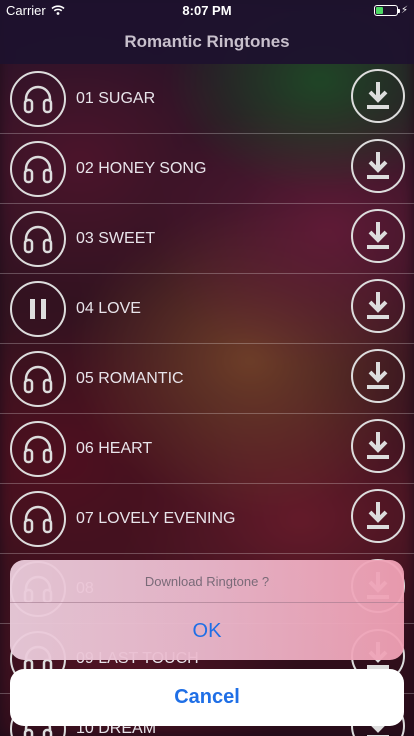 The height and width of the screenshot is (736, 414). I want to click on status-right: ⚡, so click(390, 10).